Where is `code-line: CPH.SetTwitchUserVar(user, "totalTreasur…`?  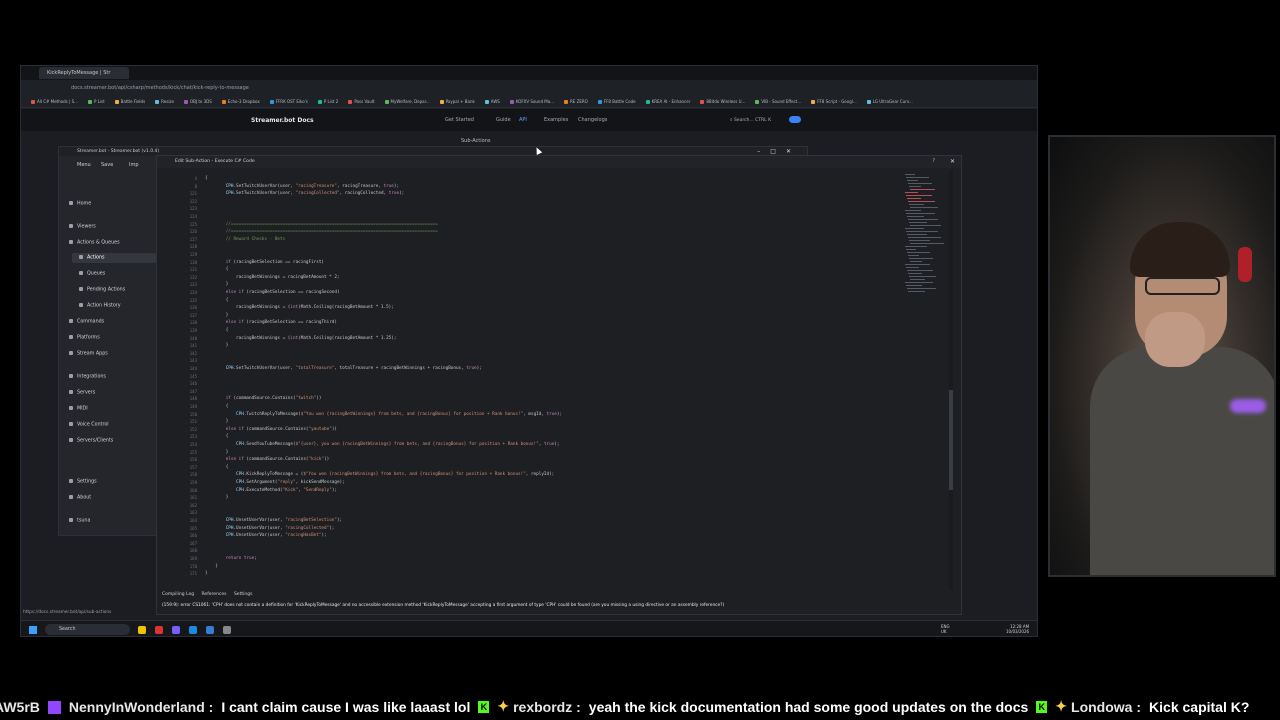
code-line: CPH.SetTwitchUserVar(user, "totalTreasur… is located at coordinates (343, 368).